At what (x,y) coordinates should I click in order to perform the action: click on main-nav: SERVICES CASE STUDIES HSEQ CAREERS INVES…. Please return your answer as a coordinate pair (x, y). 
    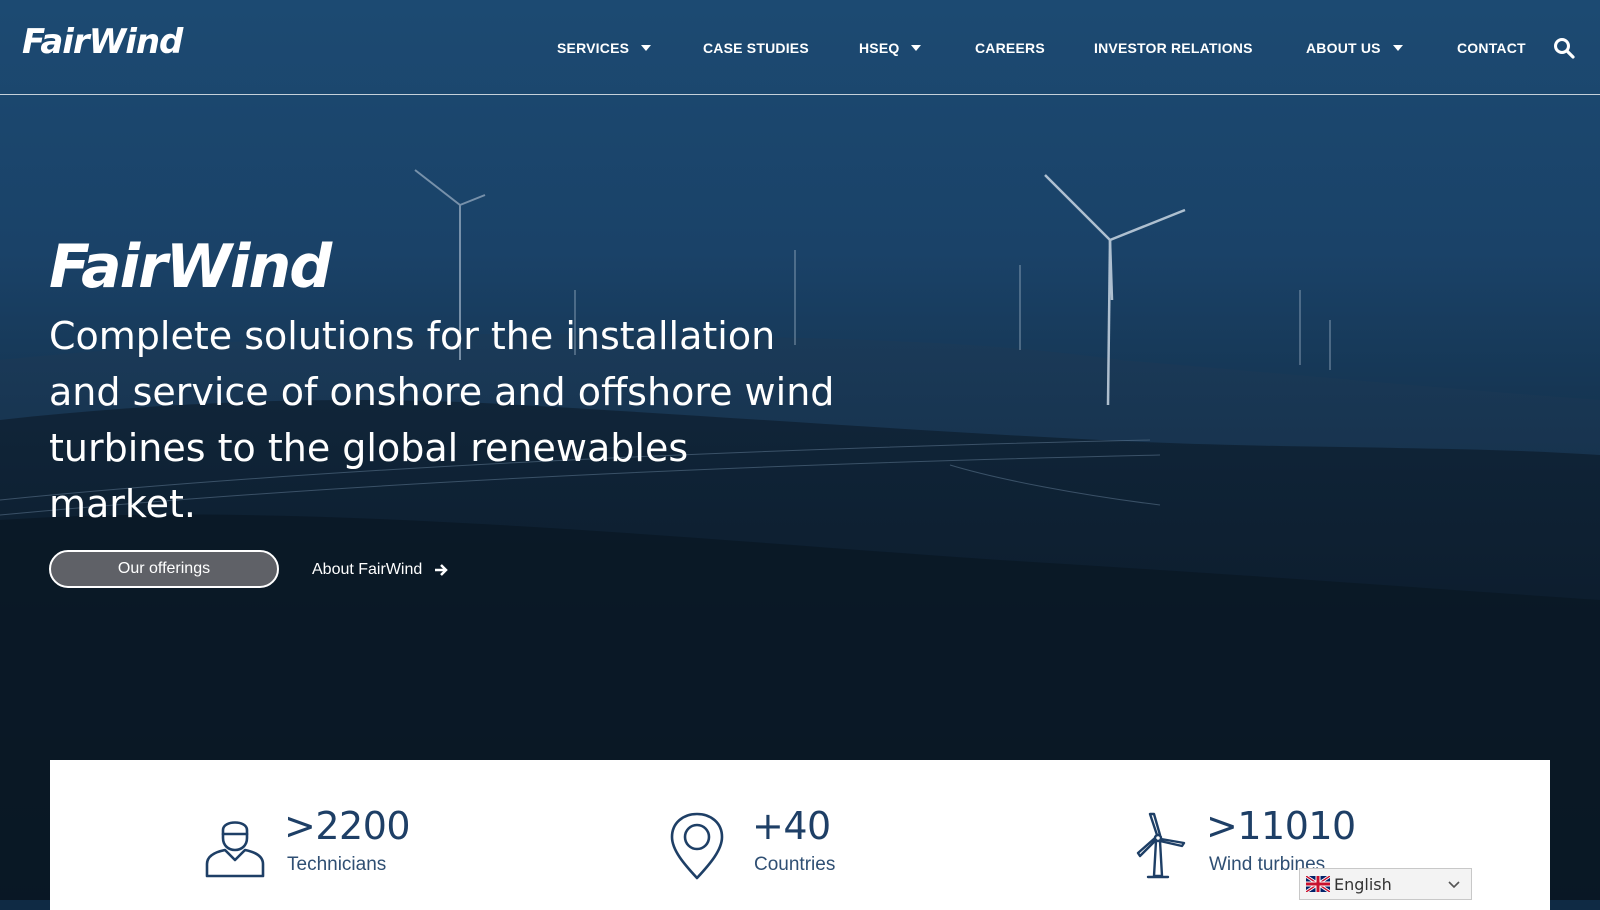
    Looking at the image, I should click on (800, 47).